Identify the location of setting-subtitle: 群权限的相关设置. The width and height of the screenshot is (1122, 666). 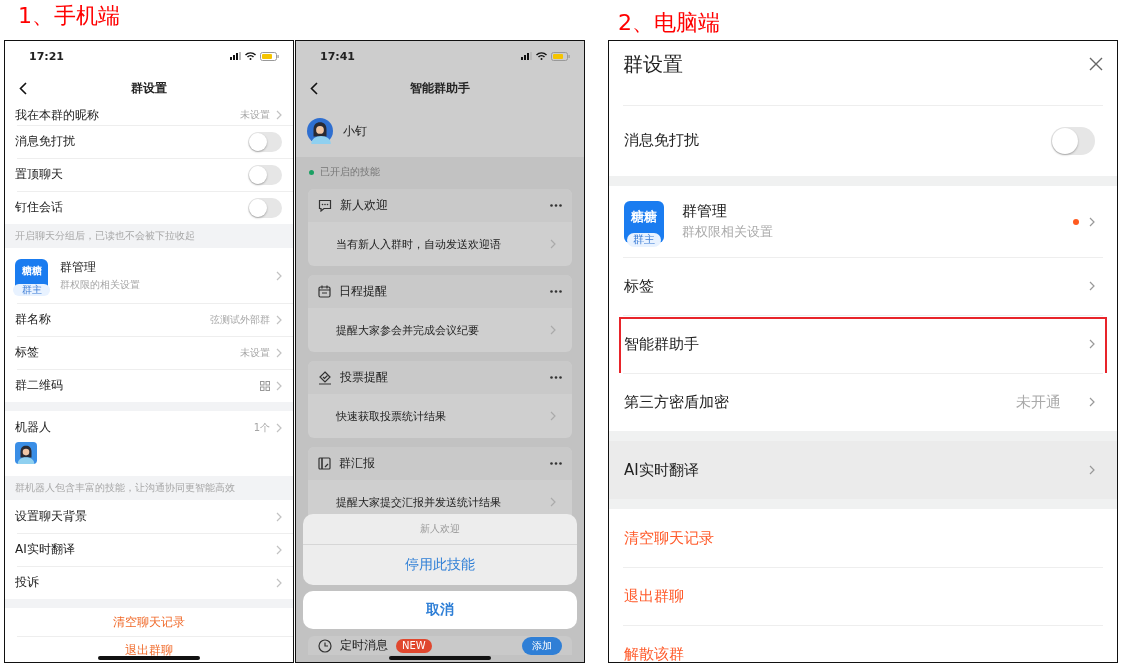
(100, 285).